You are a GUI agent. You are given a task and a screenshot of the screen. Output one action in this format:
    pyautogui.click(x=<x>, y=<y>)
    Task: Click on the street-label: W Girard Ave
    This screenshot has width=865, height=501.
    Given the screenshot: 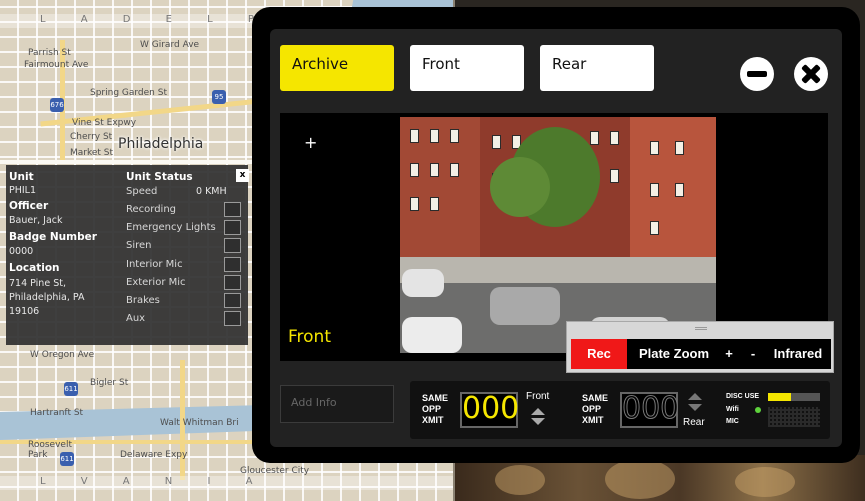 What is the action you would take?
    pyautogui.click(x=170, y=45)
    